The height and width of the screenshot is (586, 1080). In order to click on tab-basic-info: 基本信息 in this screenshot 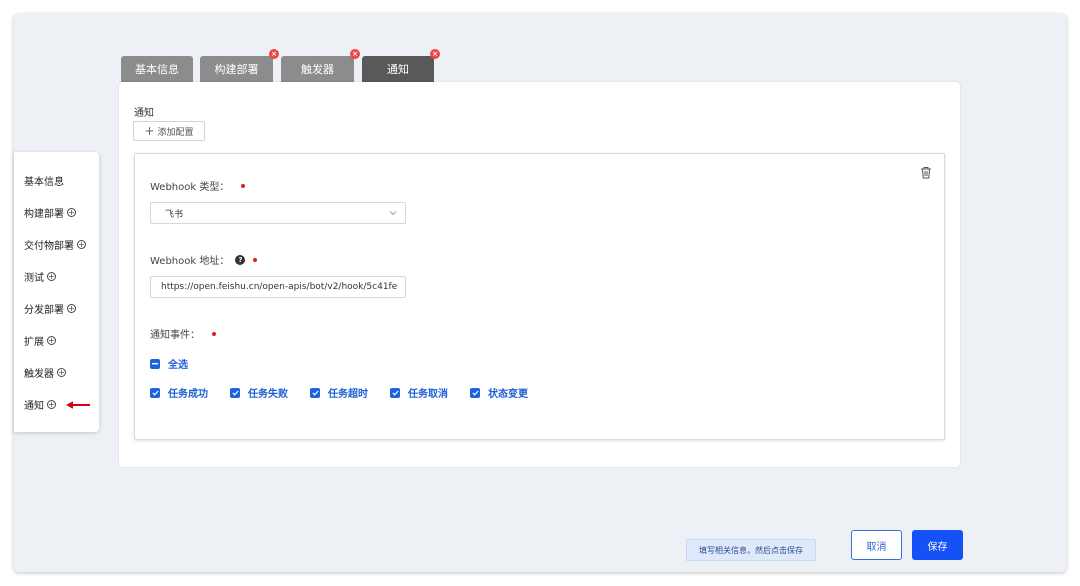, I will do `click(157, 69)`.